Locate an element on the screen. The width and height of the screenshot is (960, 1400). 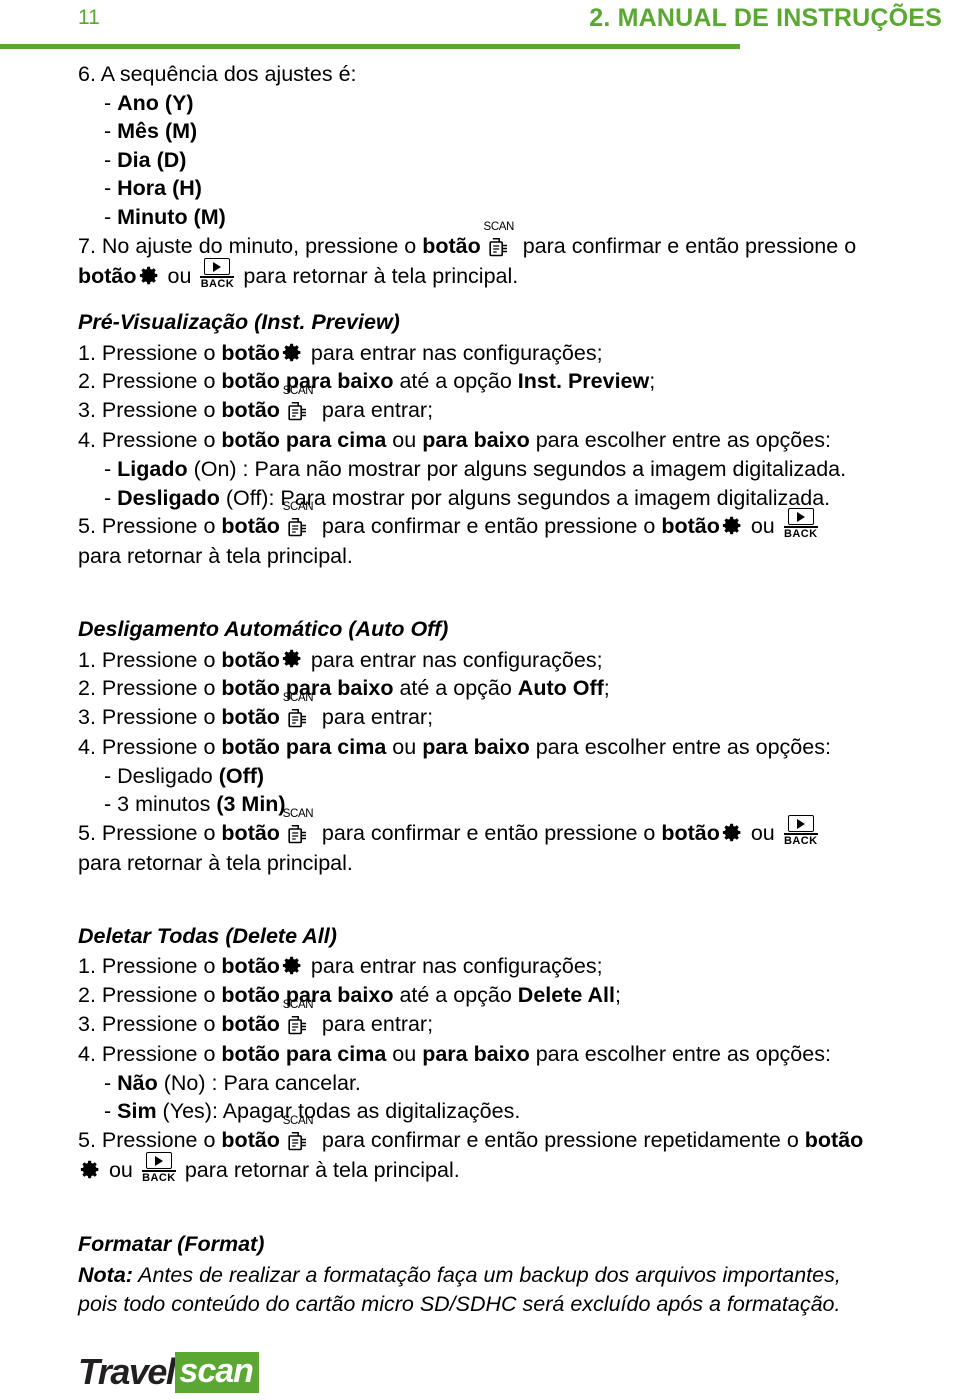
section-autooff-step-3: 3. Pressione o botão SCAN para entrar; is located at coordinates (512, 714).